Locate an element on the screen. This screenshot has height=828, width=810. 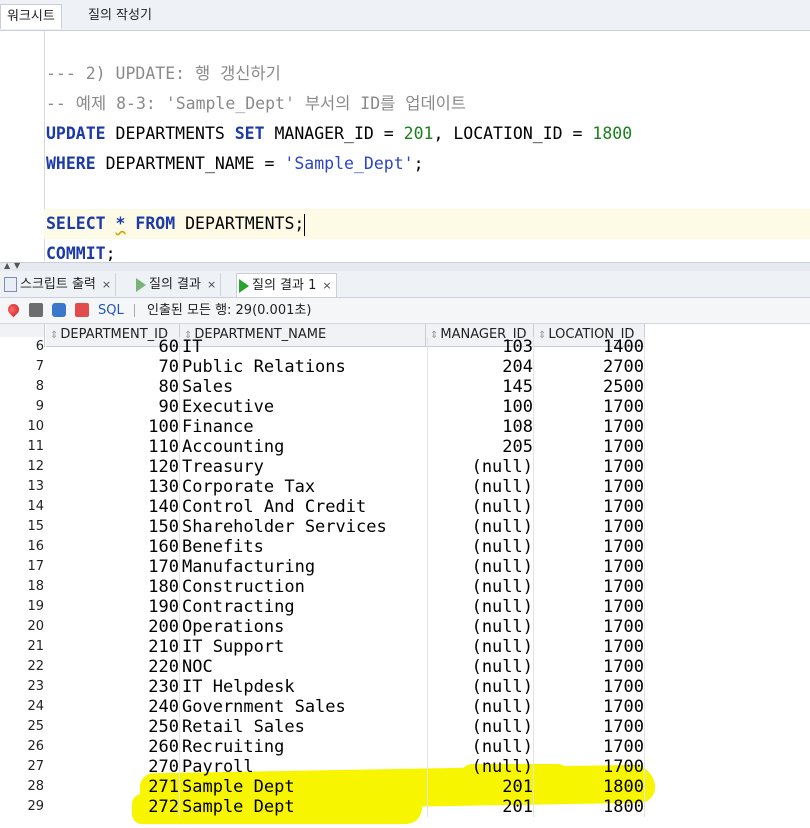
cell-department-name: Control And Credit is located at coordinates (304, 507).